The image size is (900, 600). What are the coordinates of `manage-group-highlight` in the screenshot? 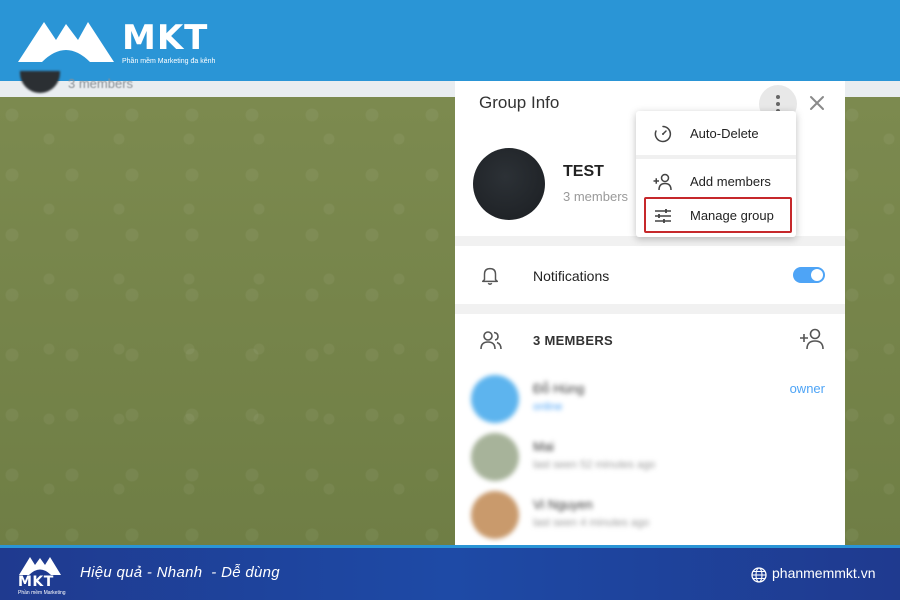 It's located at (718, 215).